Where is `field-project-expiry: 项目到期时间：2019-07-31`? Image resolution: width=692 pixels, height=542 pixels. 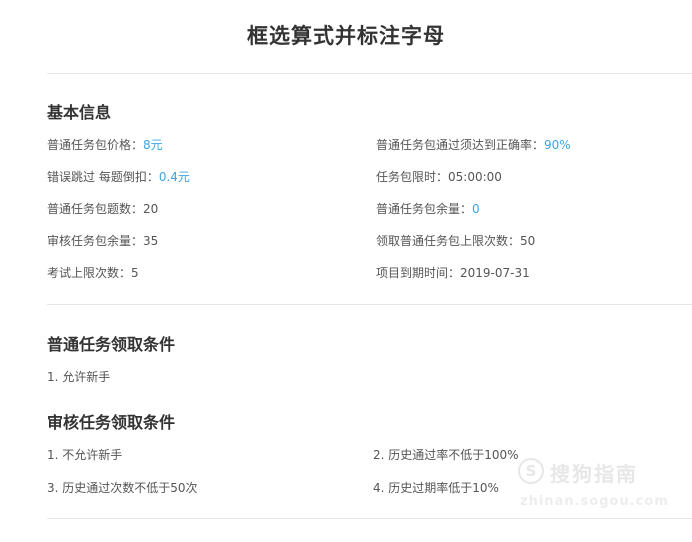
field-project-expiry: 项目到期时间：2019-07-31 is located at coordinates (453, 273).